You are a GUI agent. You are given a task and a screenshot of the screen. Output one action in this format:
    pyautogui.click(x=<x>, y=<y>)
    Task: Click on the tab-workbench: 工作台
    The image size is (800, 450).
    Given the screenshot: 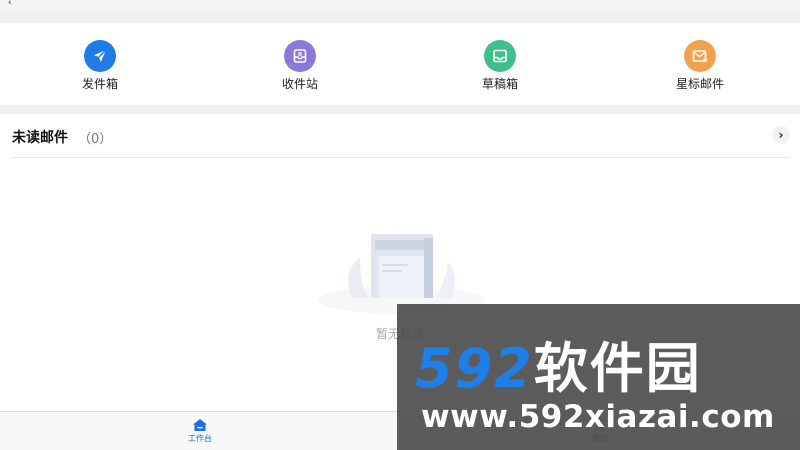 What is the action you would take?
    pyautogui.click(x=200, y=431)
    